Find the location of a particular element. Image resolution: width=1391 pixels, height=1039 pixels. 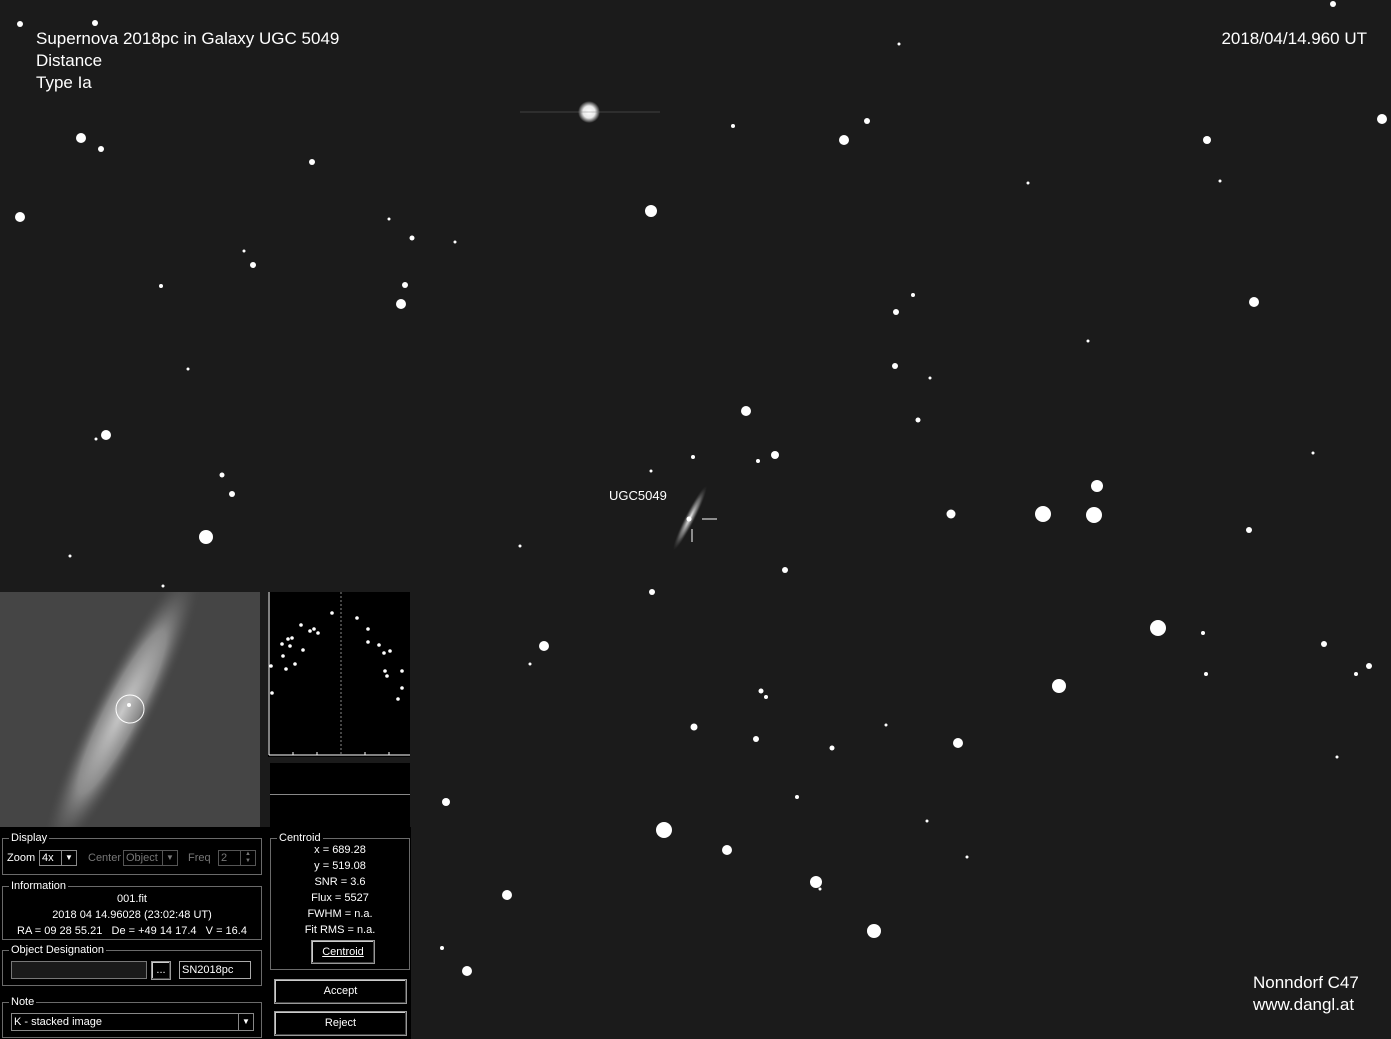

galaxy-label: UGC5049 is located at coordinates (638, 495).